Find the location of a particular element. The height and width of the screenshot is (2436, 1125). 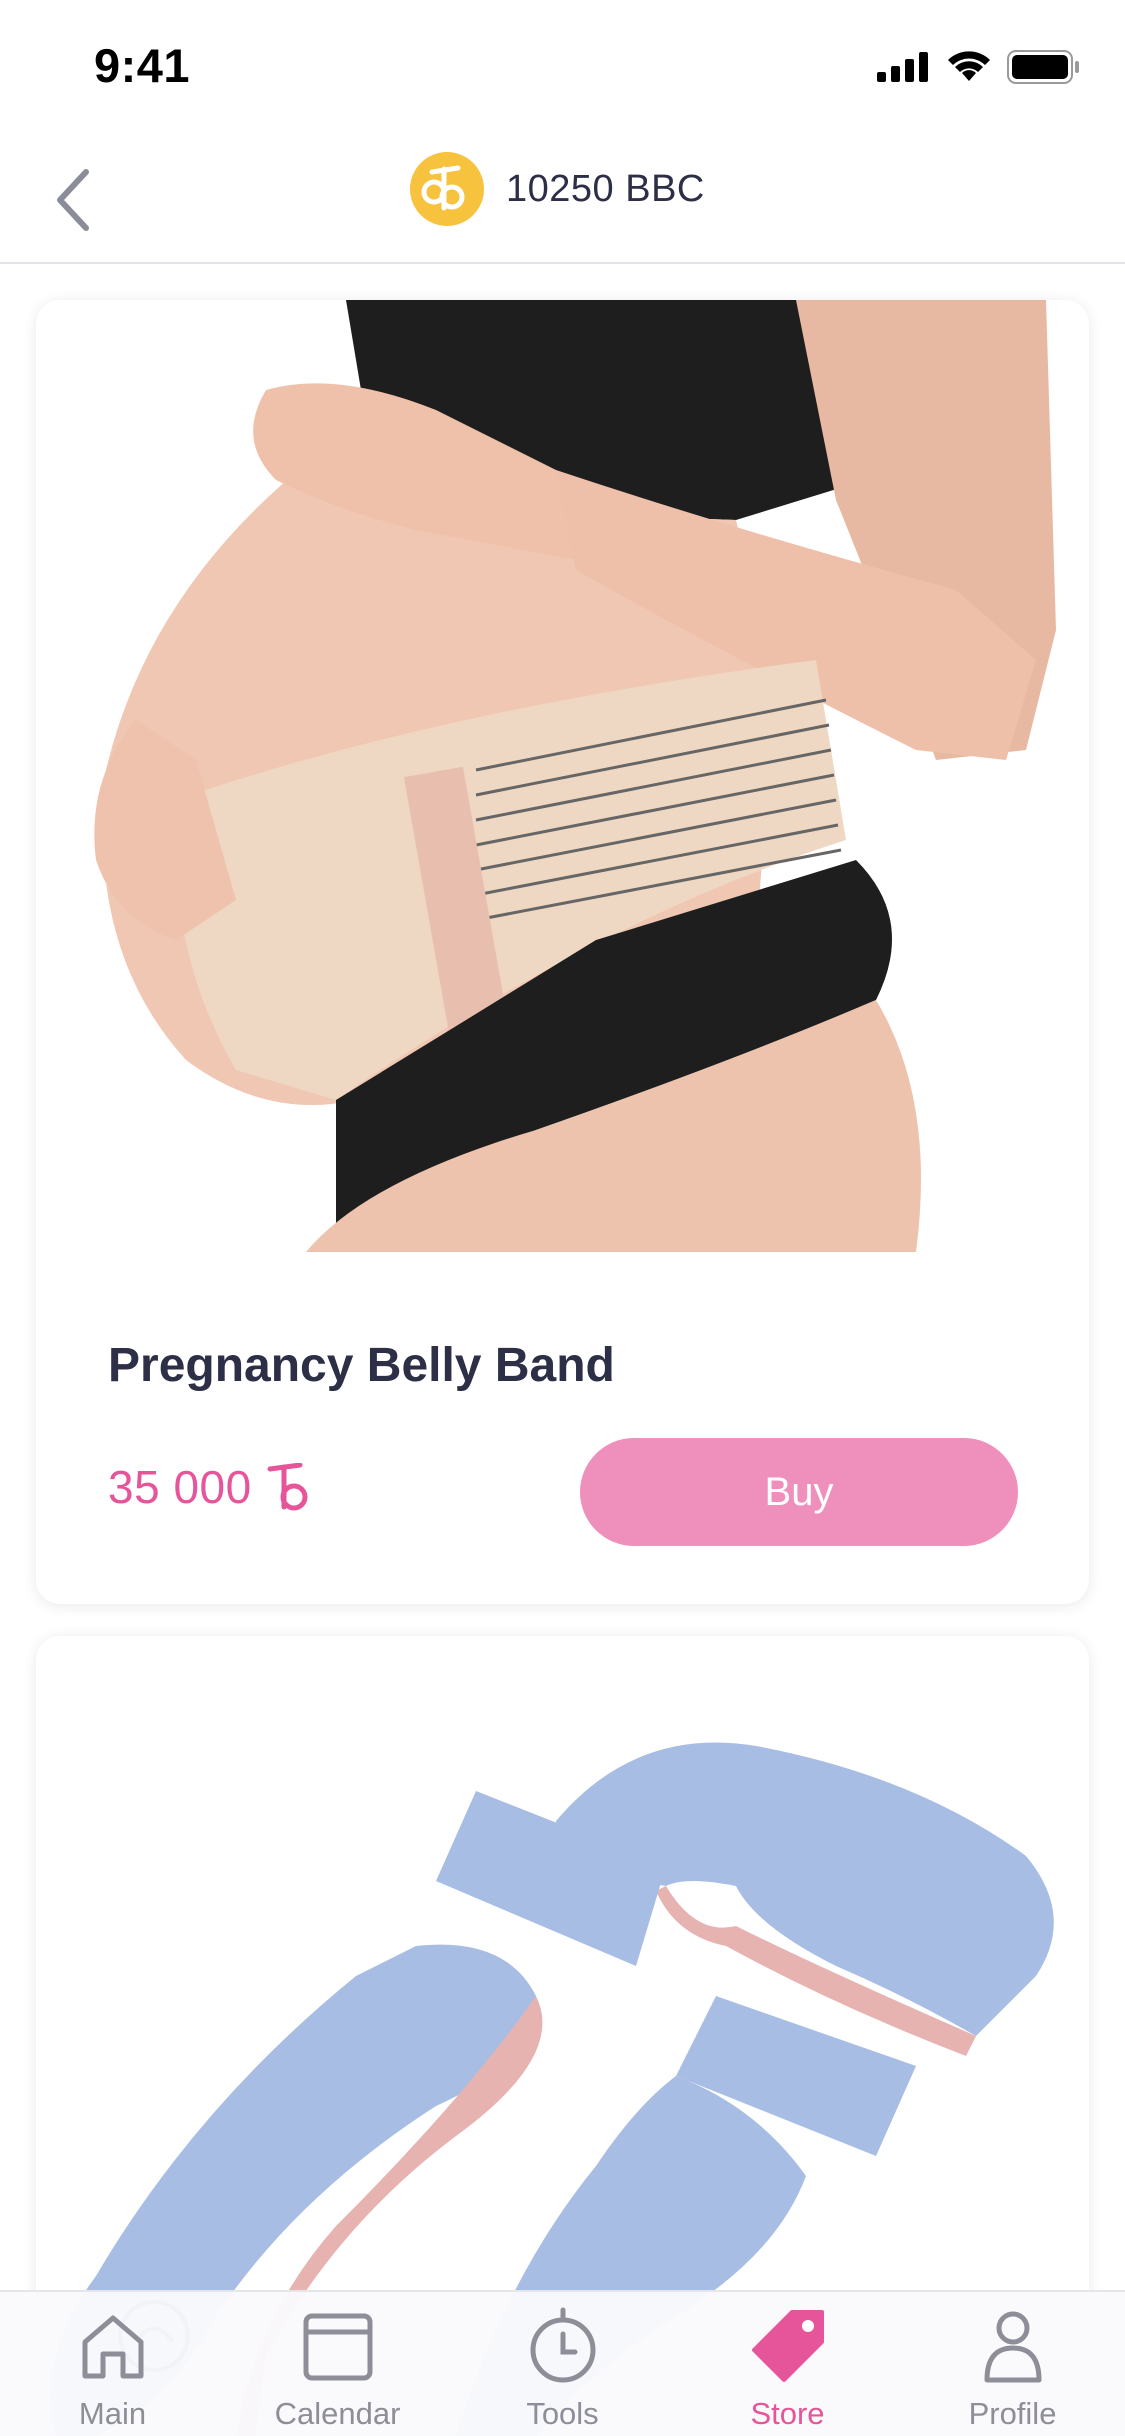

tab-main: Main is located at coordinates (112, 2364).